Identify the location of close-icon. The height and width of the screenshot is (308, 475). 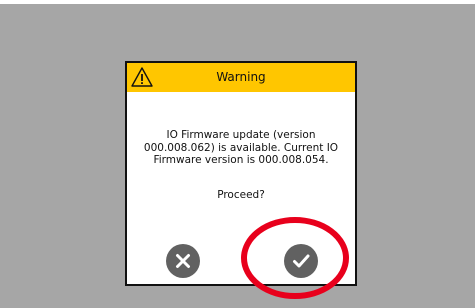
(183, 261).